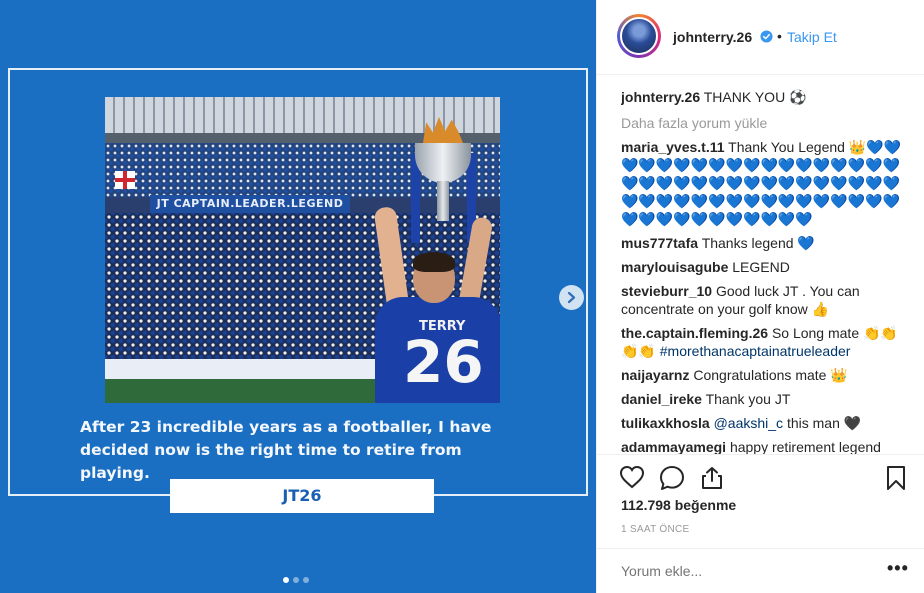 The image size is (924, 593). Describe the element at coordinates (761, 267) in the screenshot. I see `comment-text: LEGEND` at that location.